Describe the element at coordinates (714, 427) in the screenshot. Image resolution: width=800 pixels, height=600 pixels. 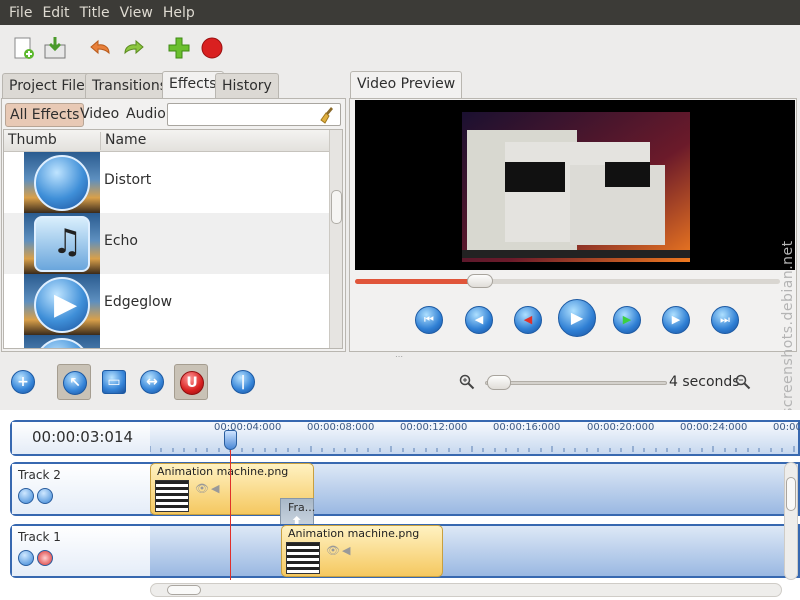
I see `ruler-tick-label: 00:00:24:000` at that location.